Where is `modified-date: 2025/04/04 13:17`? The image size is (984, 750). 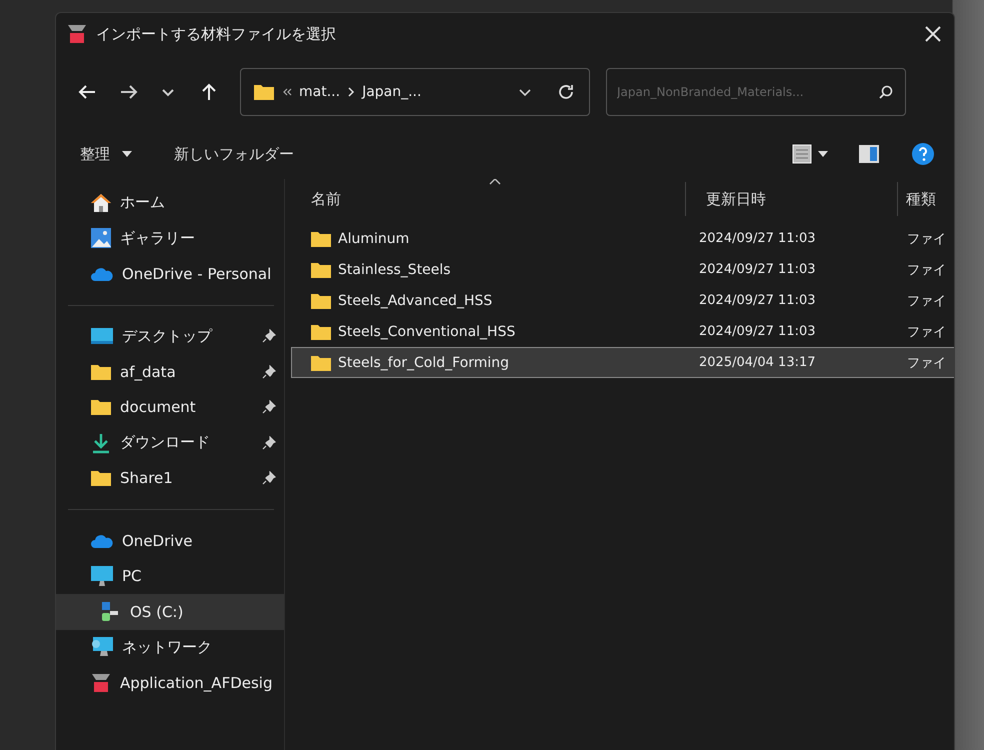 modified-date: 2025/04/04 13:17 is located at coordinates (757, 362).